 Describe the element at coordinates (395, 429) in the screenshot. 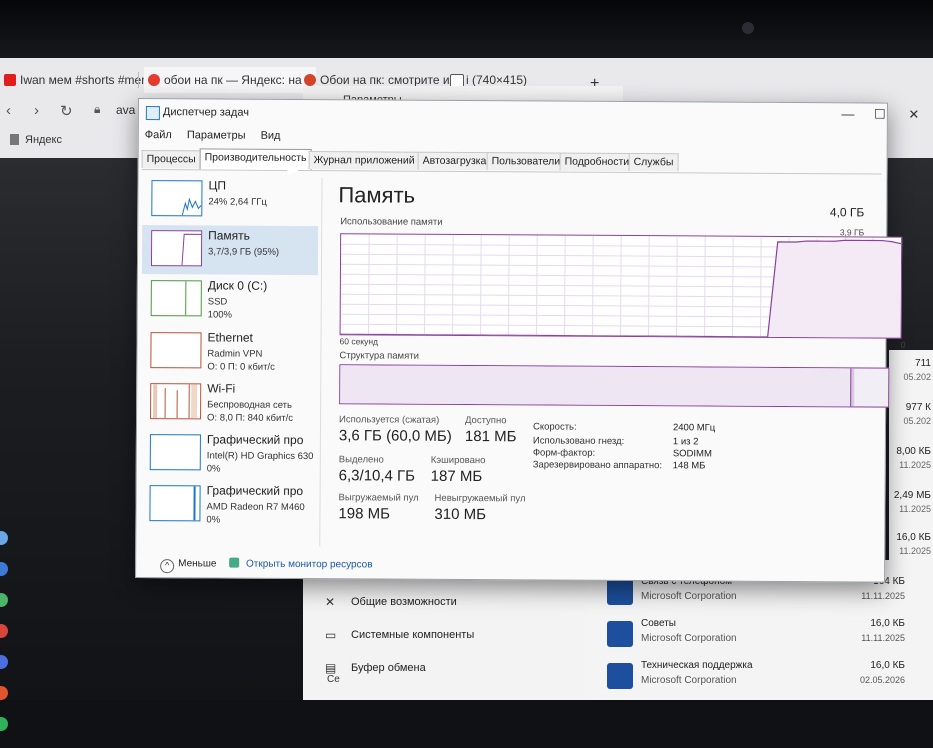

I see `stat-in-use: Используется (сжатая) 3,6 ГБ (60,0 МБ)` at that location.